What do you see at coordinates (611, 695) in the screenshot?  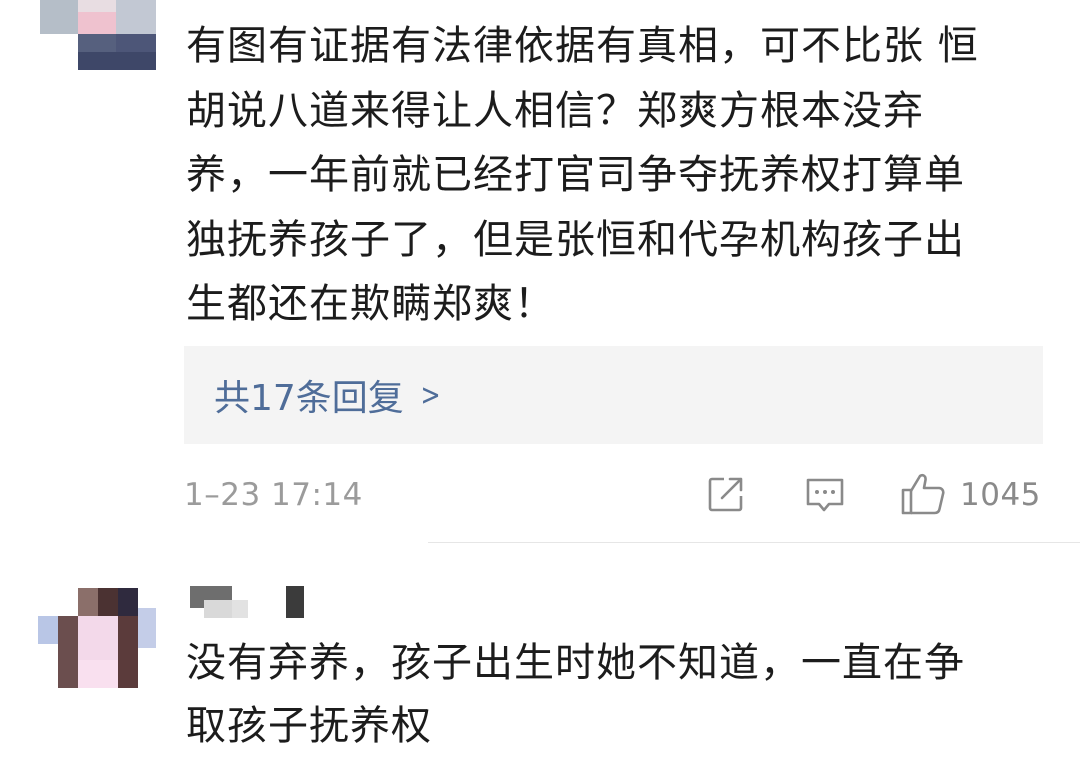 I see `comment-text: 没有弃养，孩子出生时她不知道，一直在争 取孩子抚养权` at bounding box center [611, 695].